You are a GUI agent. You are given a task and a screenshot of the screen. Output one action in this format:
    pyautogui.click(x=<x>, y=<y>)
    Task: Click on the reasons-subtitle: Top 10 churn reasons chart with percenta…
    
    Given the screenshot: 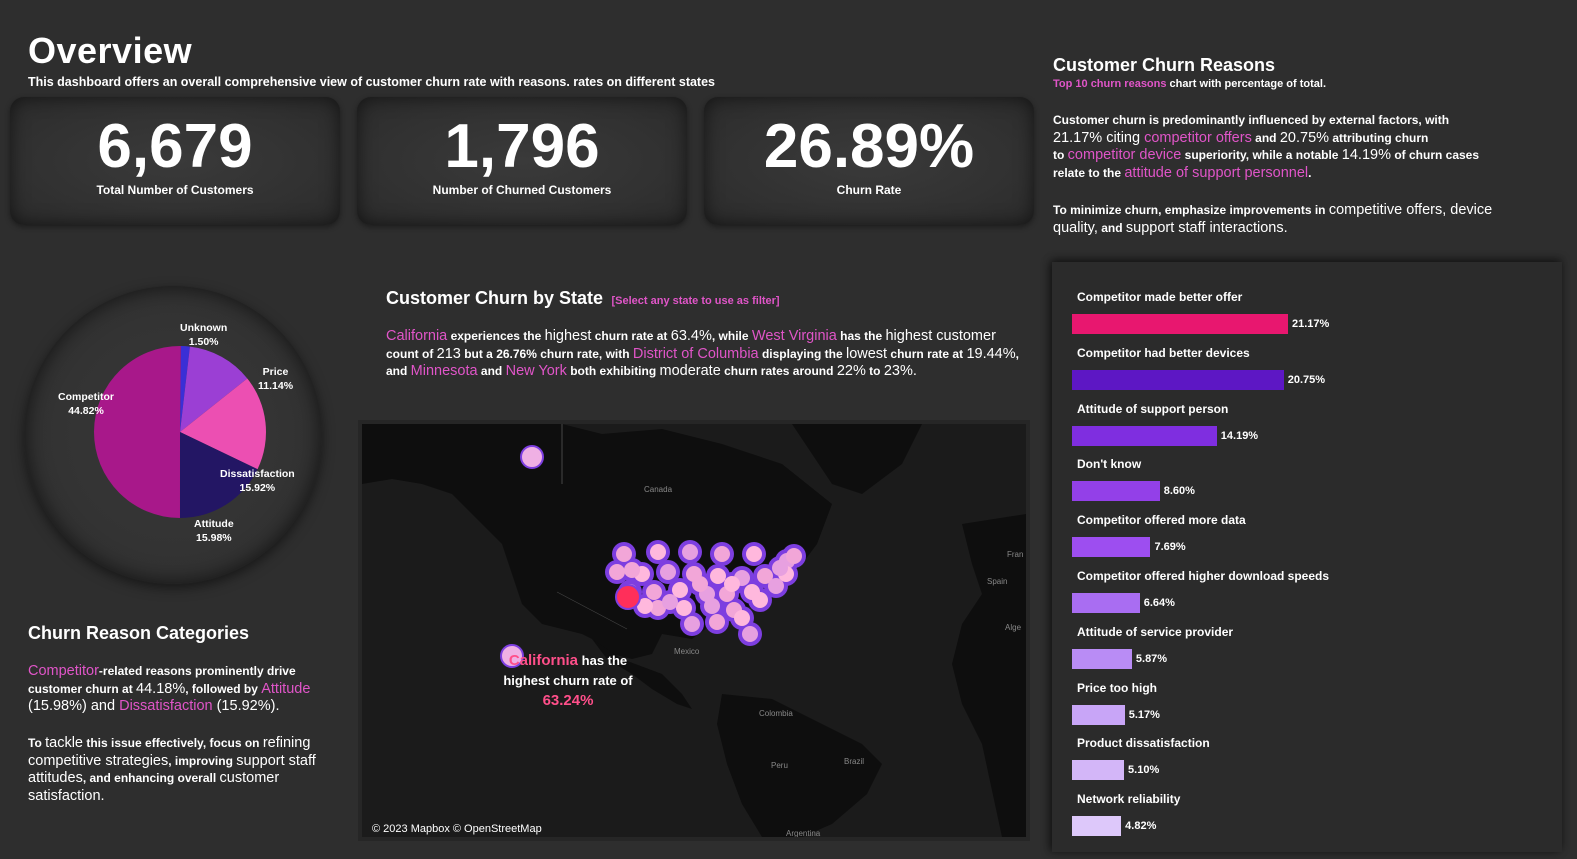 What is the action you would take?
    pyautogui.click(x=1190, y=84)
    